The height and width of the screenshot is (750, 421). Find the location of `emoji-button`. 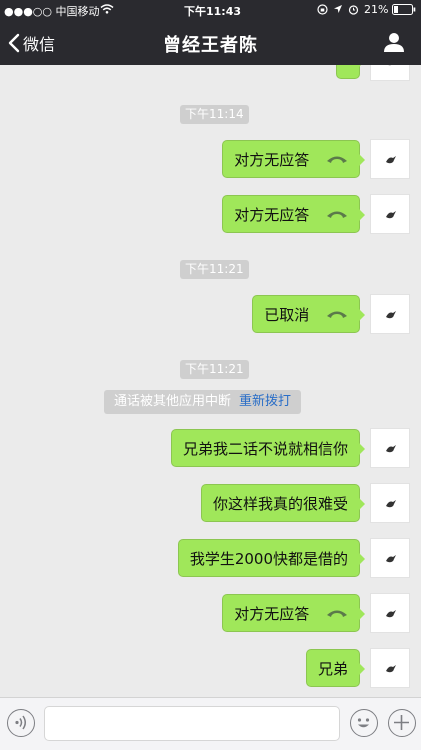

emoji-button is located at coordinates (364, 723).